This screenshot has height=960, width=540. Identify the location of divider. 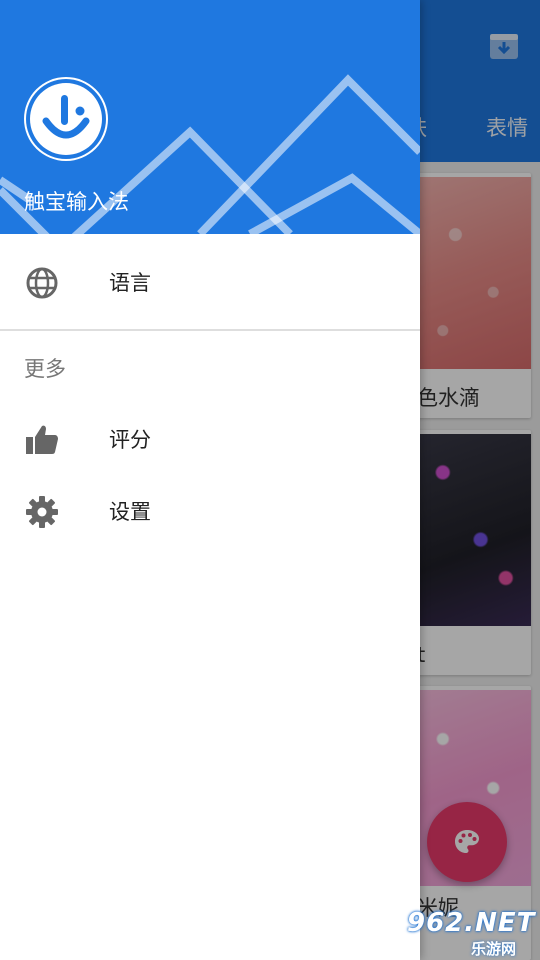
(210, 330).